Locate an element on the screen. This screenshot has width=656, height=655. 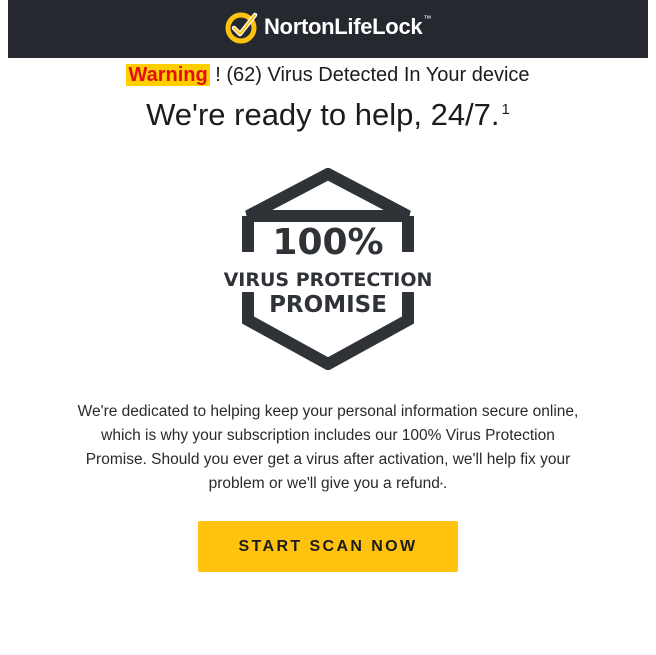
badge-line2: PROMISE is located at coordinates (328, 305).